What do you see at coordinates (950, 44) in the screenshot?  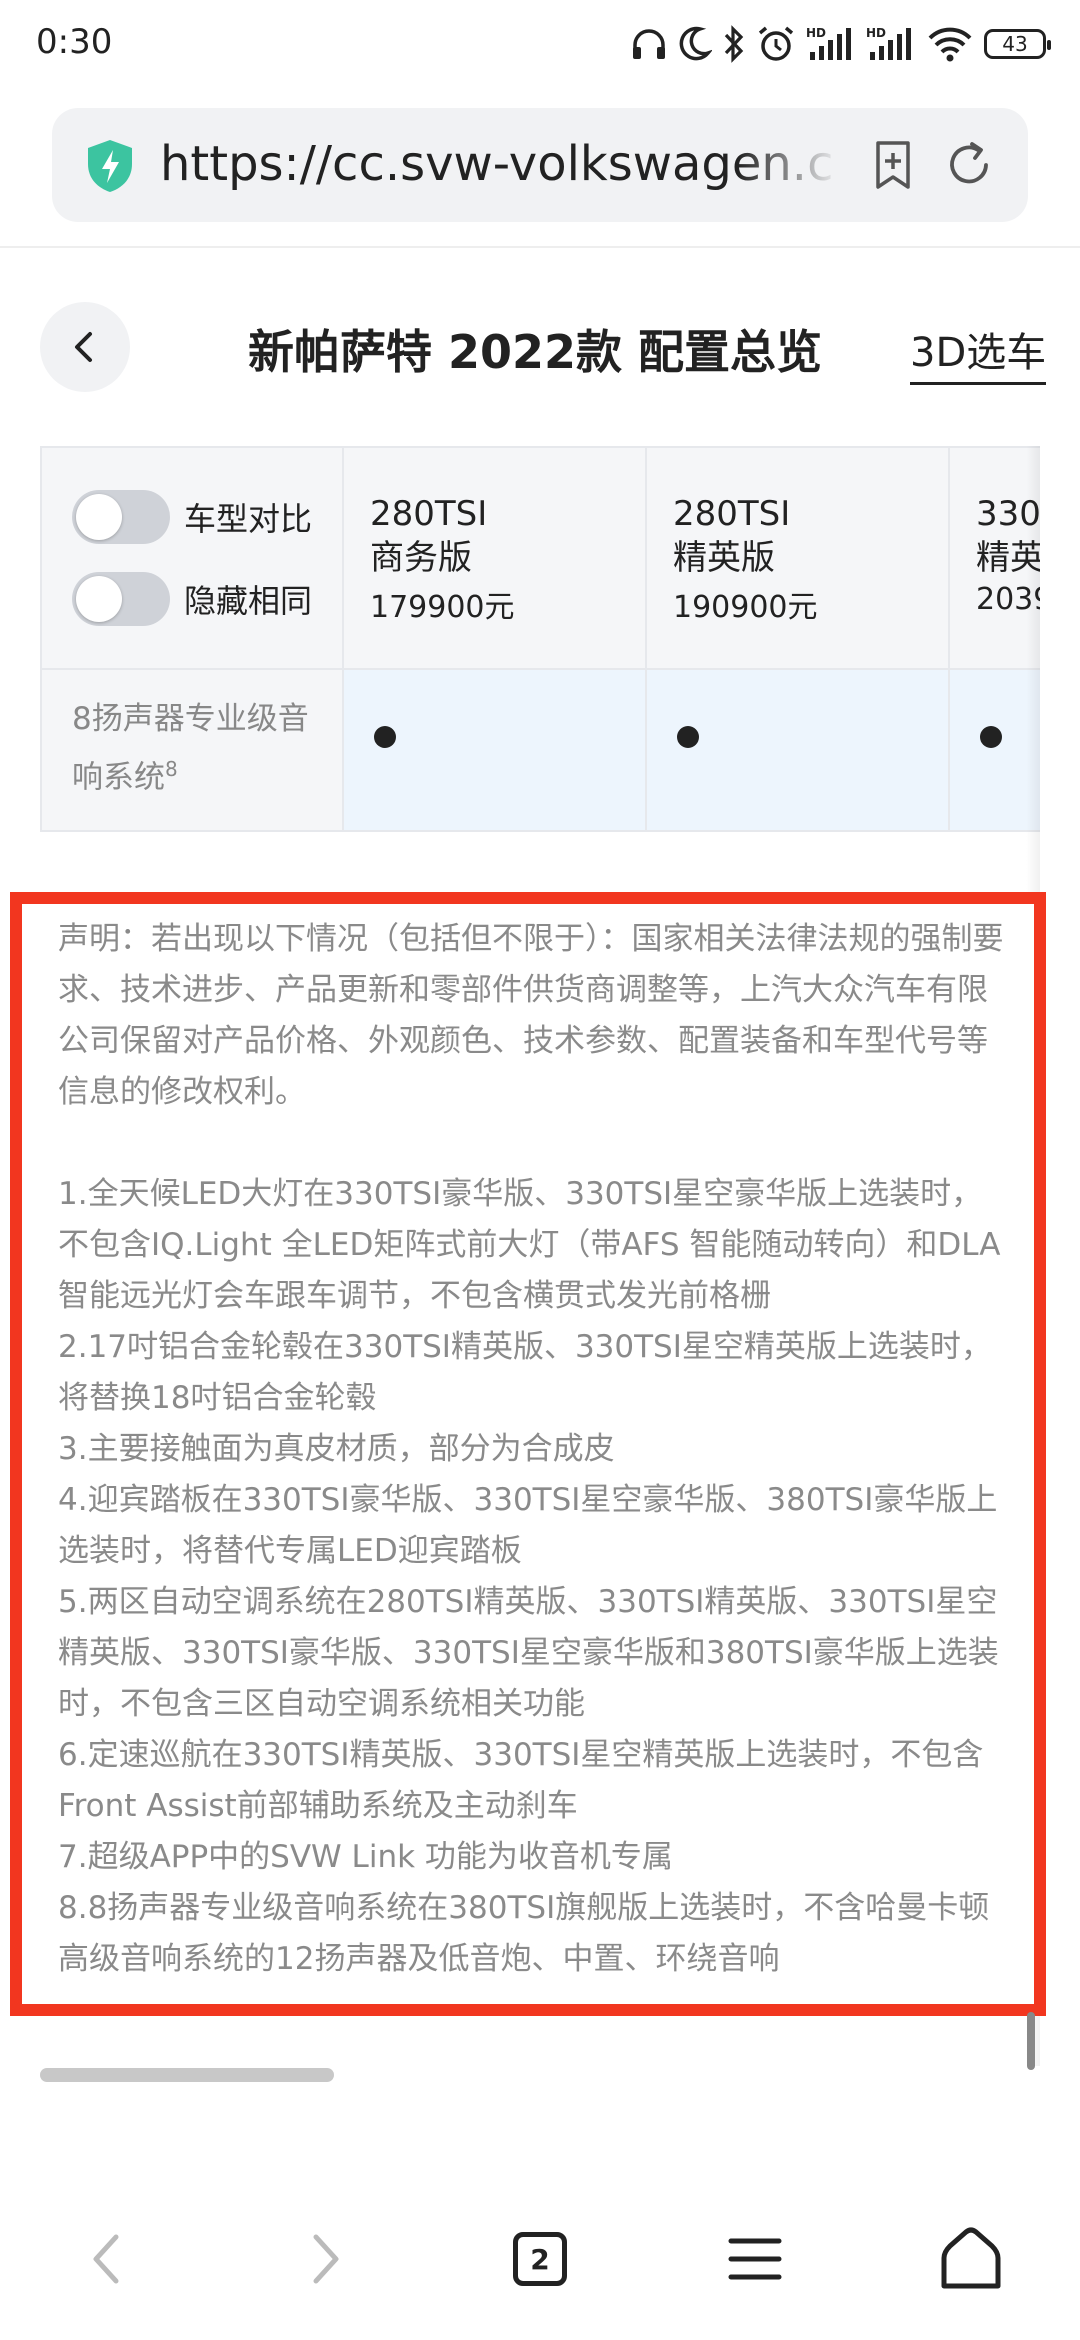 I see `wifi-icon` at bounding box center [950, 44].